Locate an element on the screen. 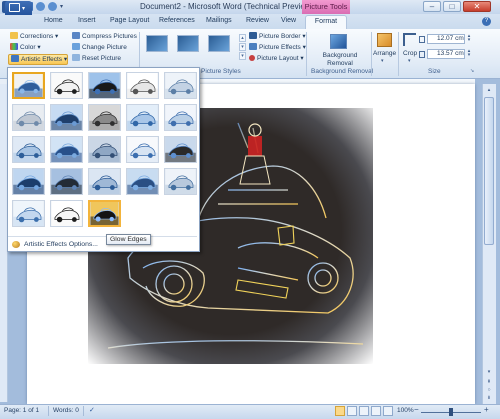 The image size is (500, 419). file-tab: ▾ is located at coordinates (18, 8).